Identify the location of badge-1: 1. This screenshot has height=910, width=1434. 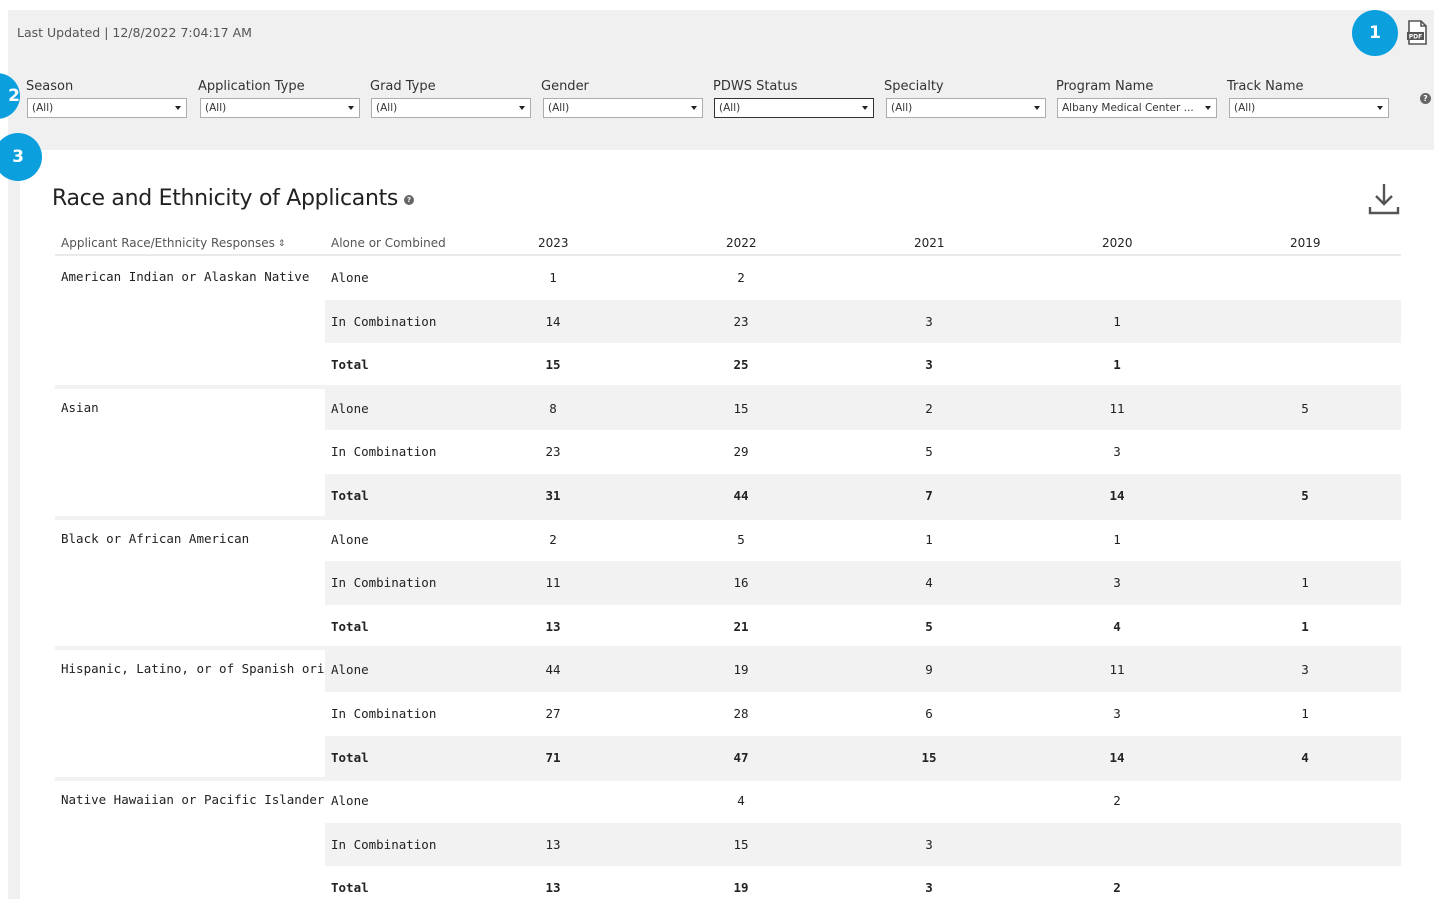
(1375, 33).